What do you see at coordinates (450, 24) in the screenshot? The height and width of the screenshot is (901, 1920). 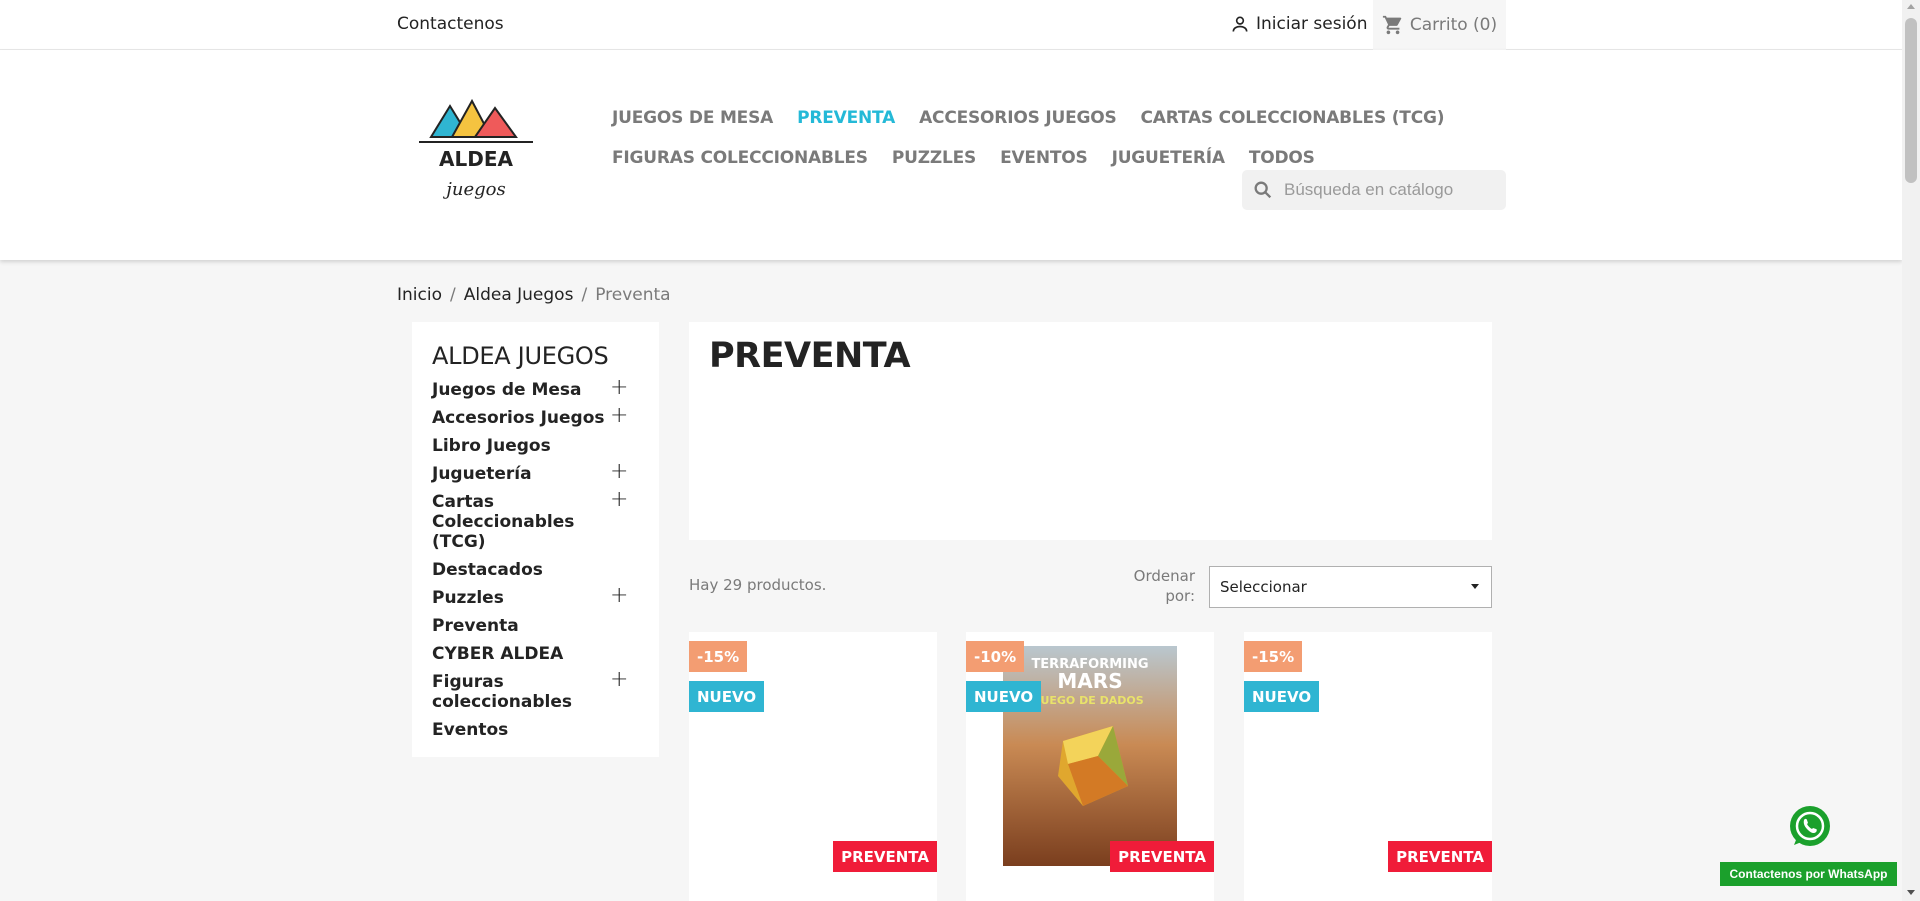 I see `contact-link: Contactenos` at bounding box center [450, 24].